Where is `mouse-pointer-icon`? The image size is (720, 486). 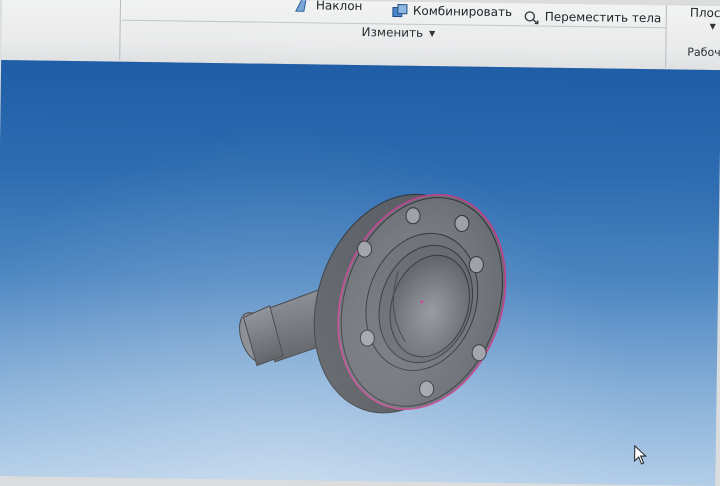
mouse-pointer-icon is located at coordinates (641, 456).